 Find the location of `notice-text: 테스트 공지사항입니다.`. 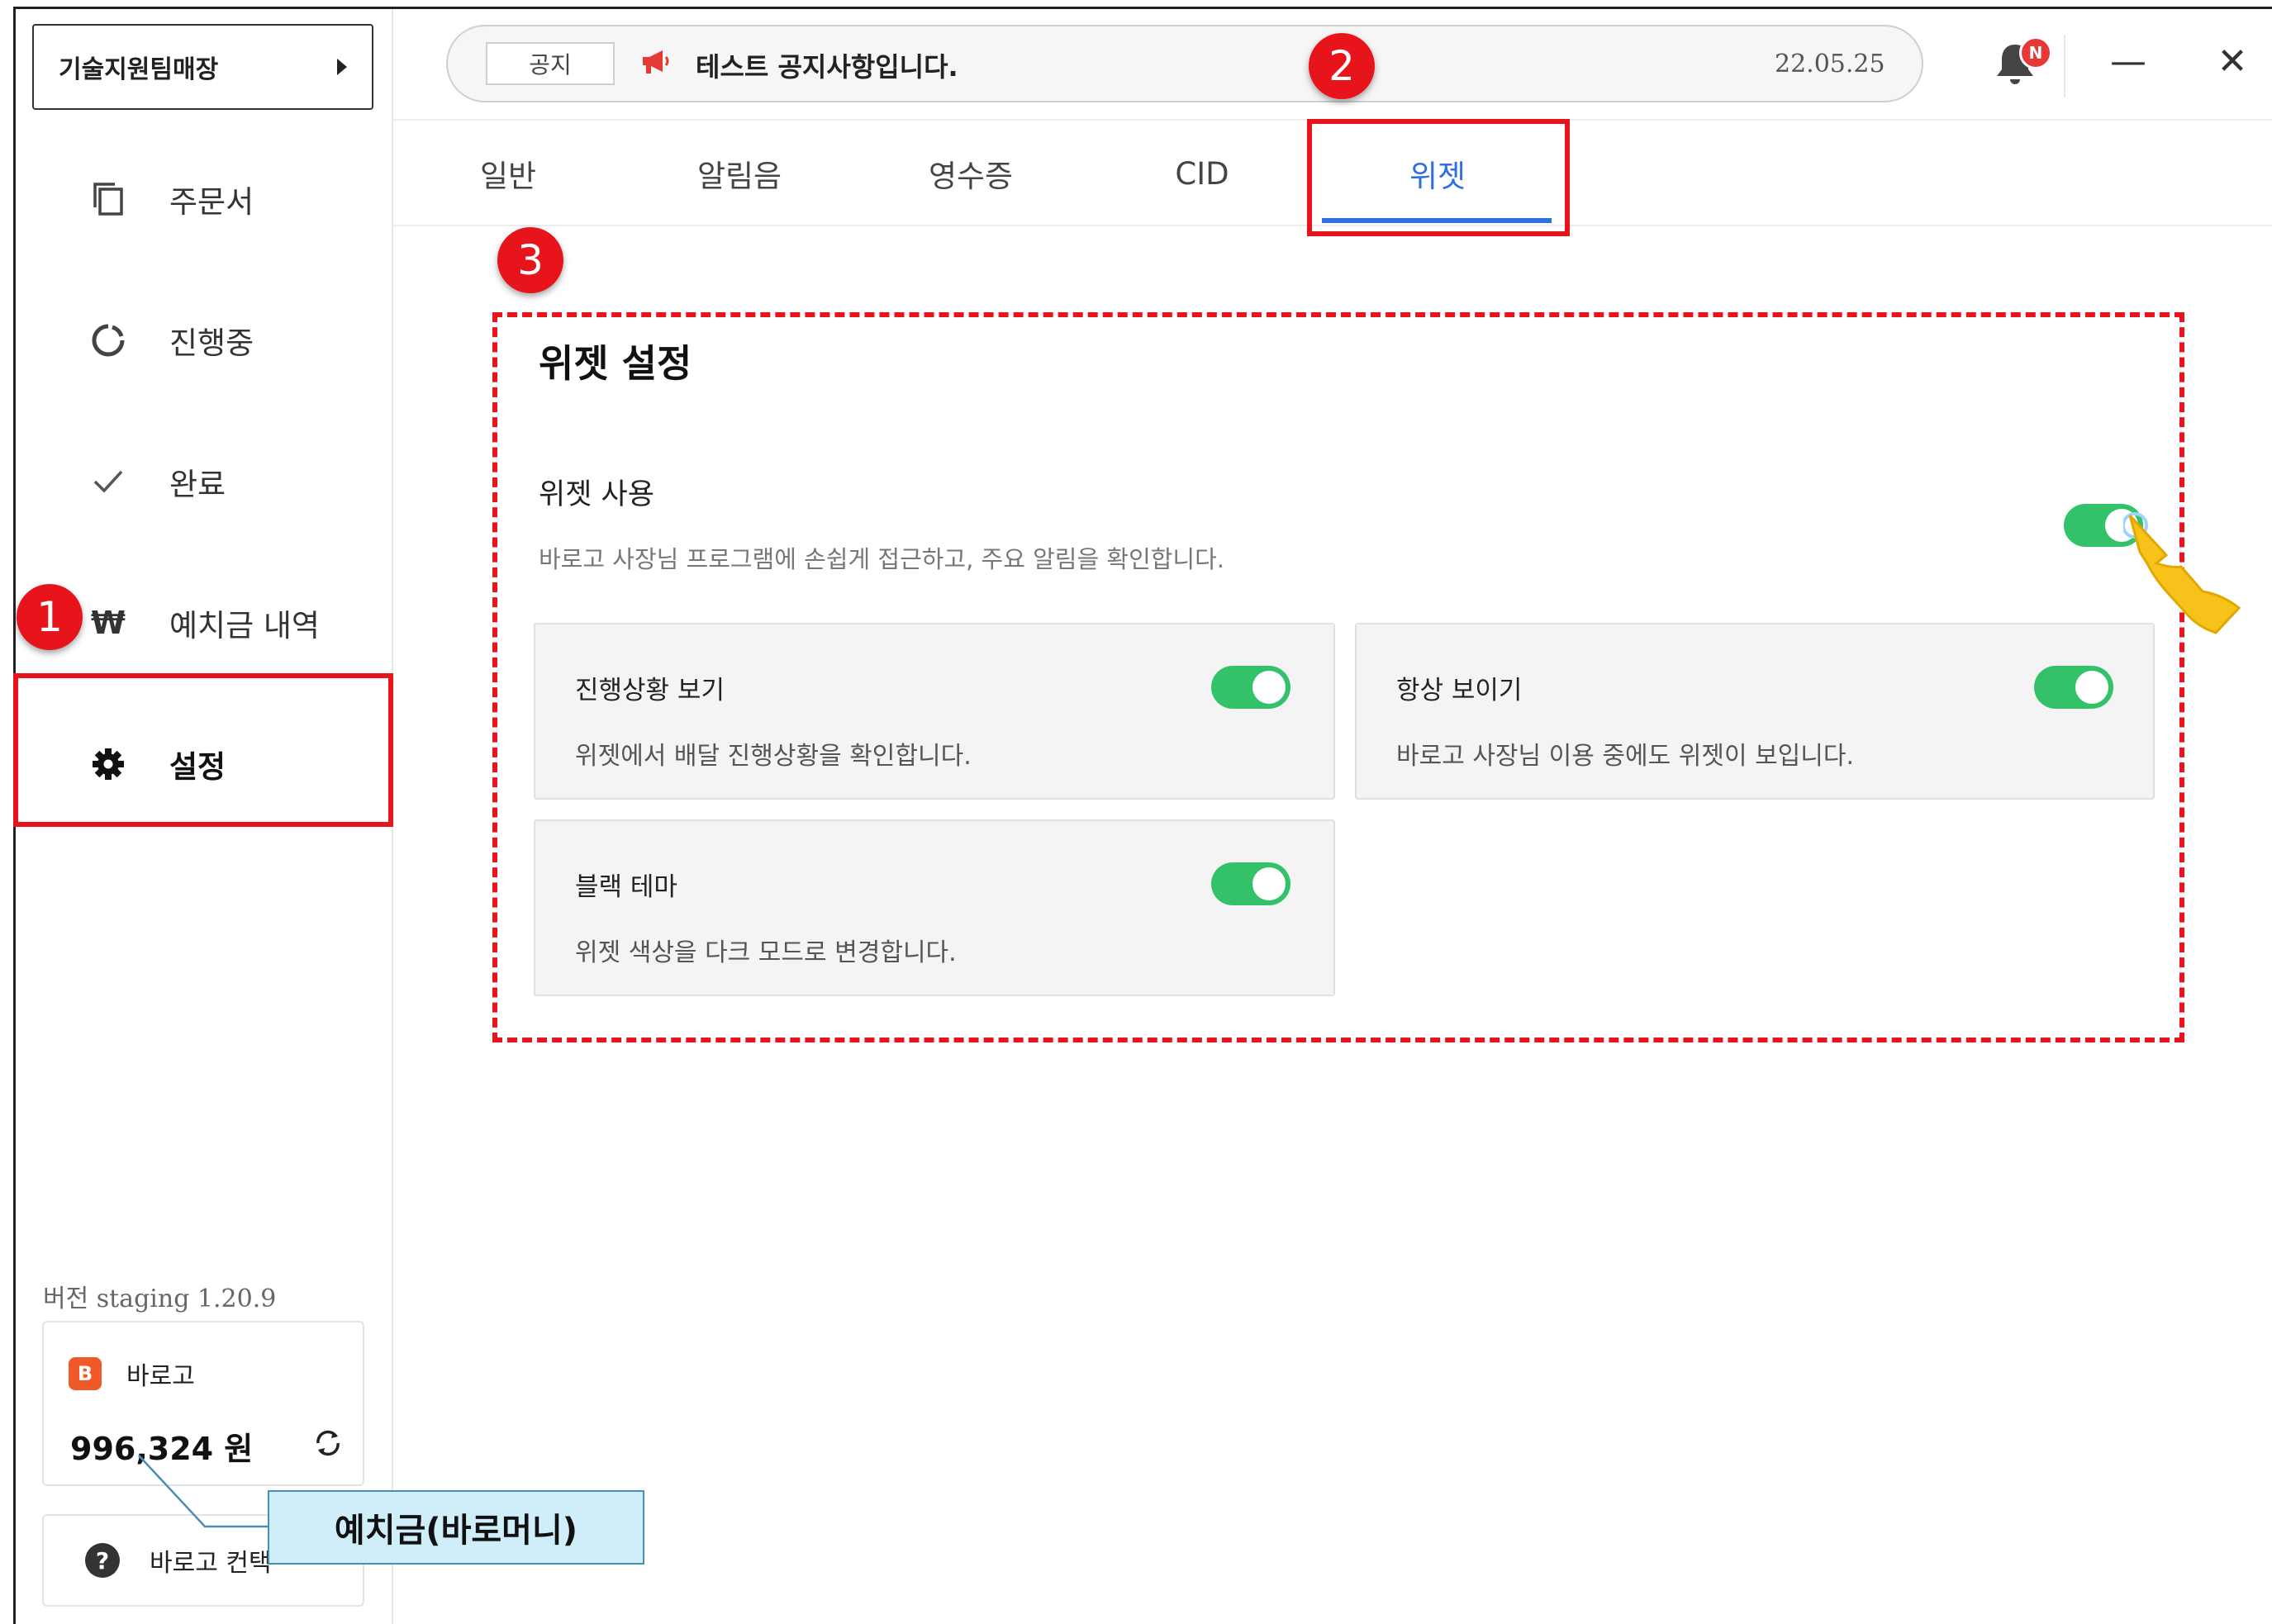

notice-text: 테스트 공지사항입니다. is located at coordinates (827, 67).